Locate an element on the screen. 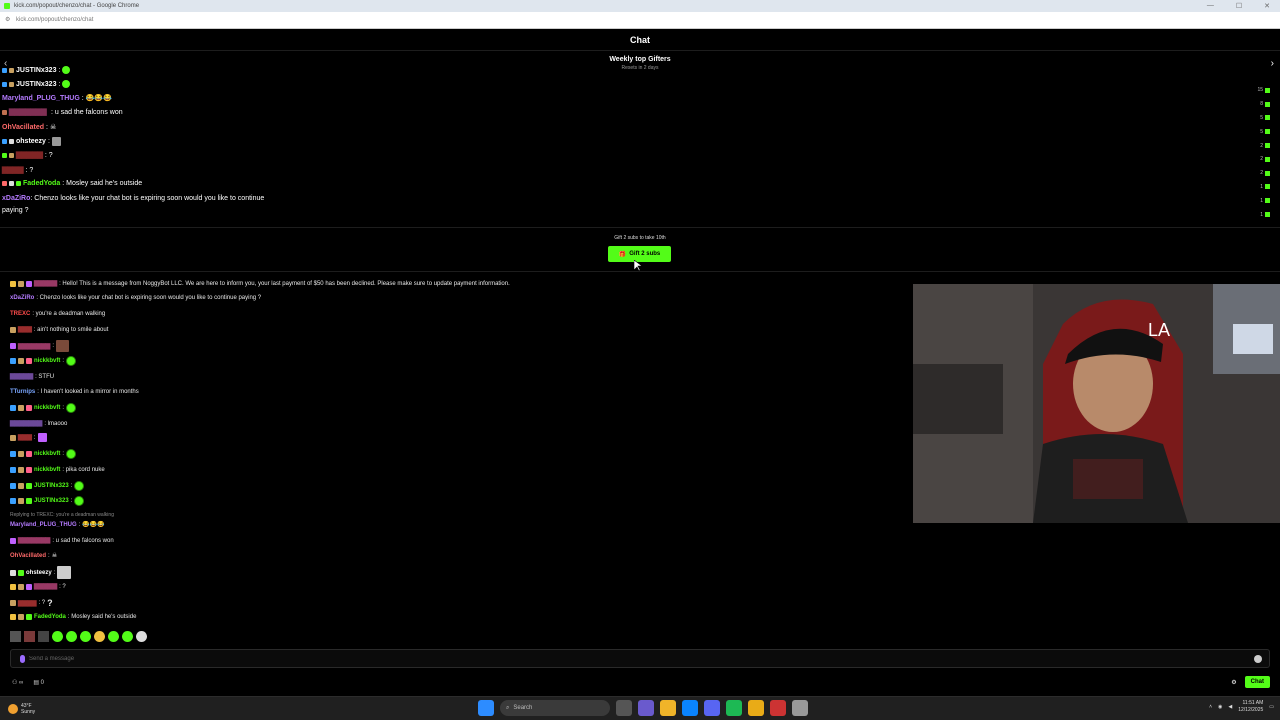 Image resolution: width=1280 pixels, height=720 pixels. gifter-count: 5 is located at coordinates (1263, 131).